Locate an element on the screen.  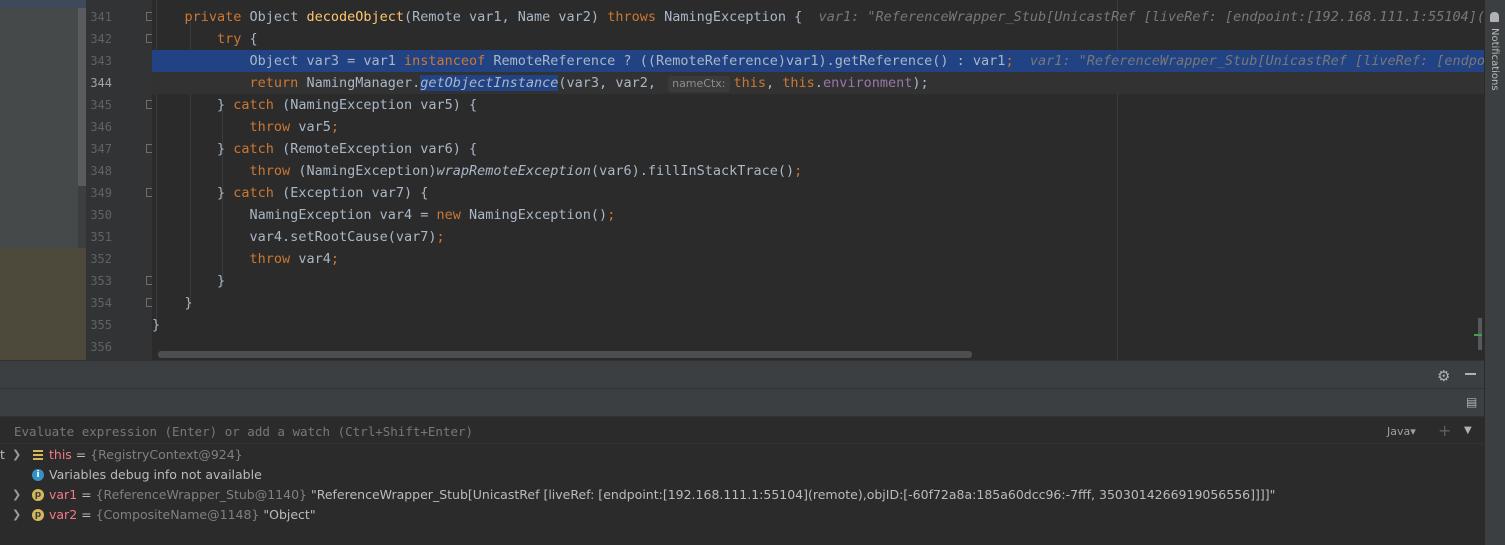
code-text: Object is located at coordinates (274, 17).